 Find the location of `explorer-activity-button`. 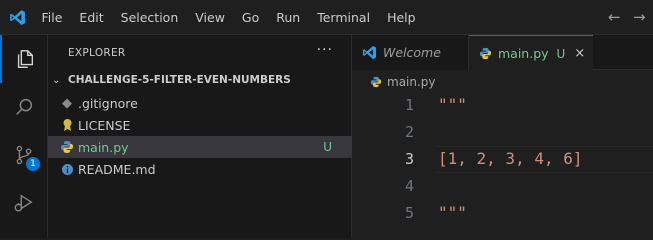

explorer-activity-button is located at coordinates (24, 59).